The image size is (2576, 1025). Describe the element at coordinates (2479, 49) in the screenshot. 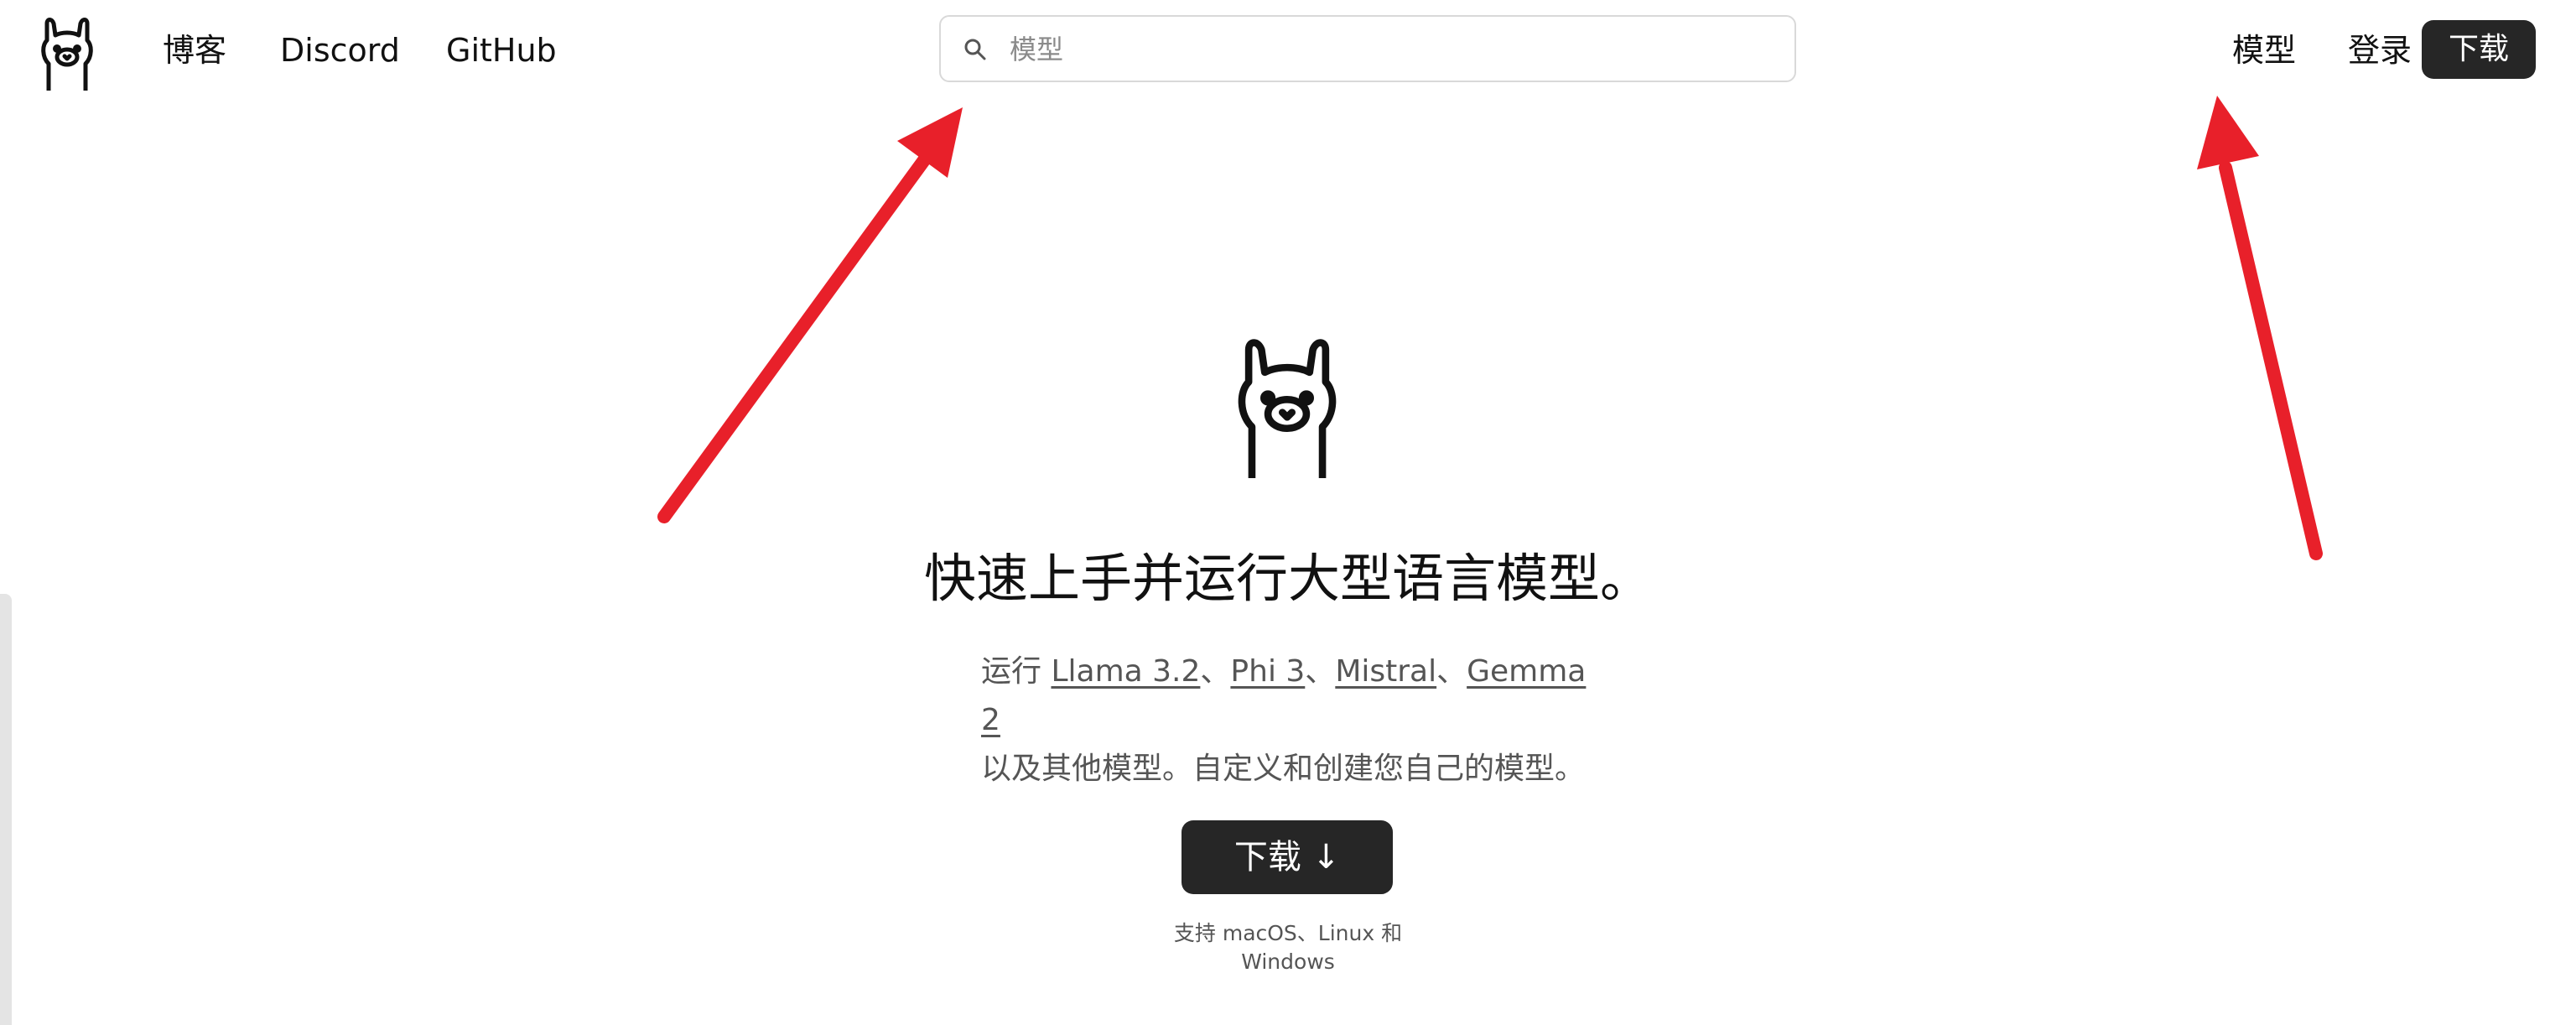

I see `download-button-header: 下载` at that location.